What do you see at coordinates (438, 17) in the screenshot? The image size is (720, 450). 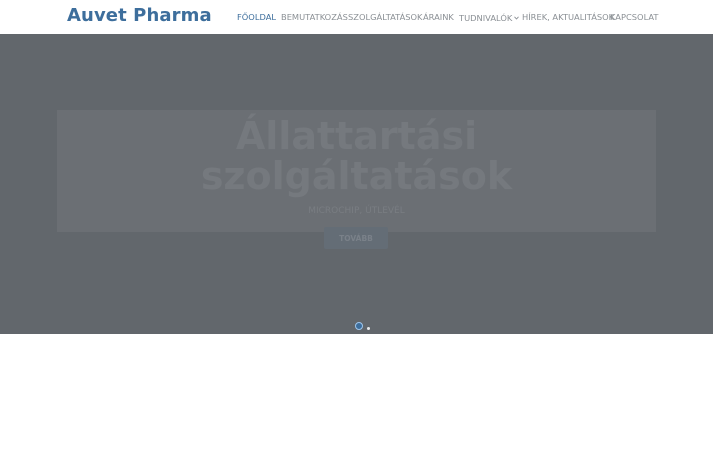 I see `nav-item-araink: ÁRAINK` at bounding box center [438, 17].